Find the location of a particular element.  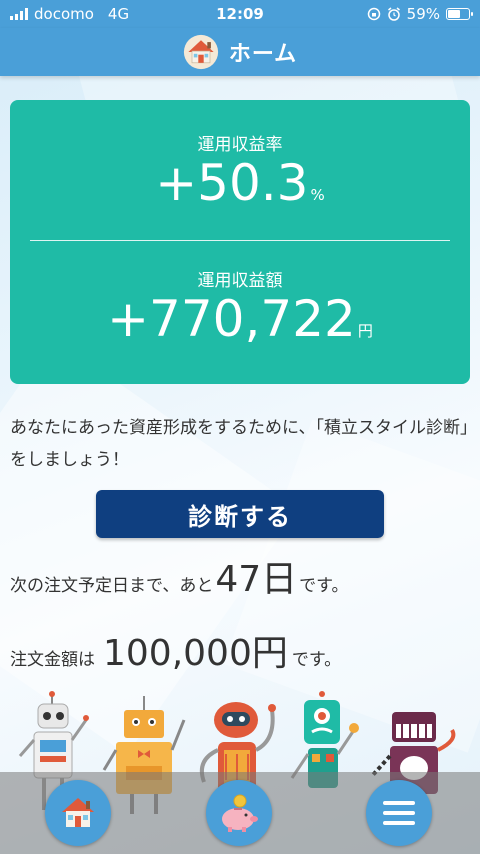

battery-level is located at coordinates (454, 14).